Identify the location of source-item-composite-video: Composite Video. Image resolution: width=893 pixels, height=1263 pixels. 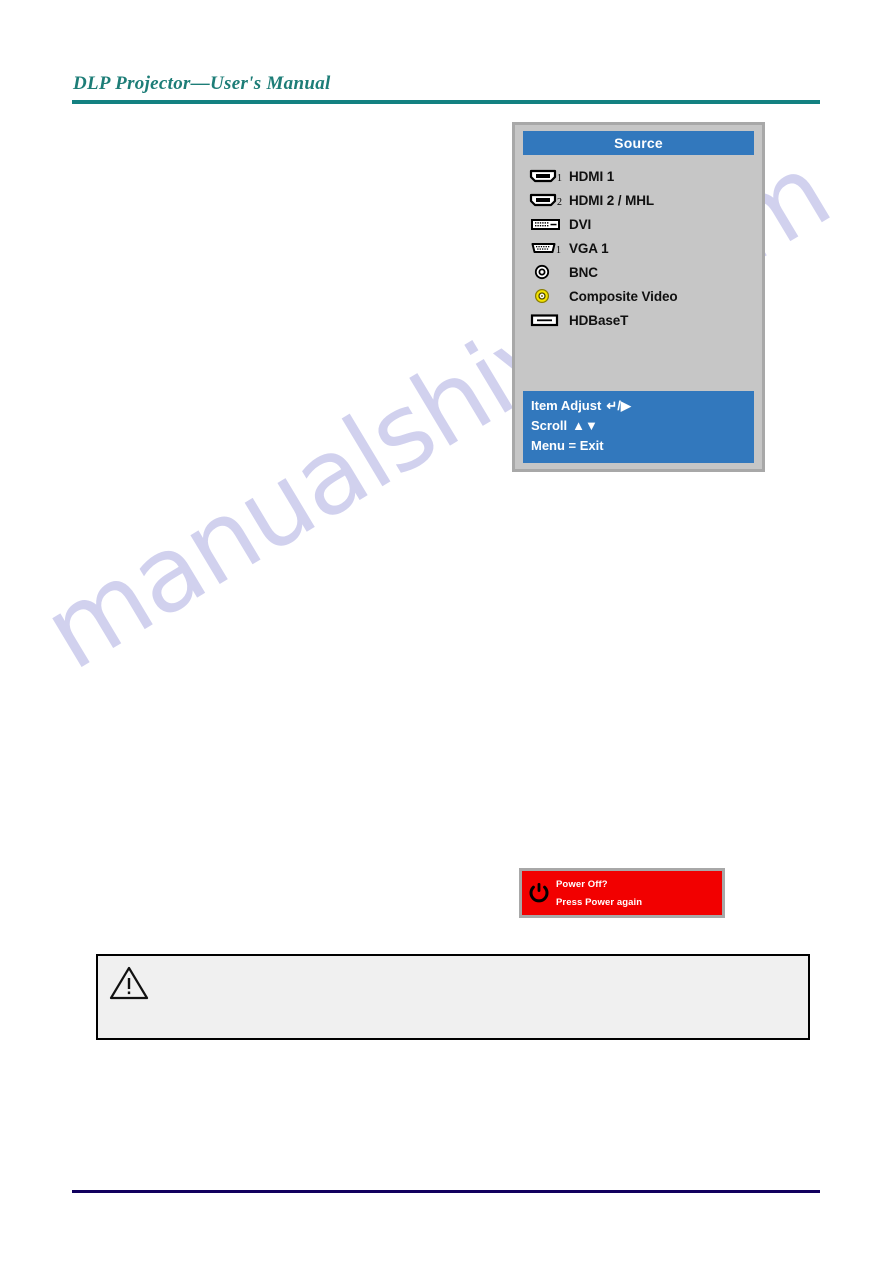
(638, 296).